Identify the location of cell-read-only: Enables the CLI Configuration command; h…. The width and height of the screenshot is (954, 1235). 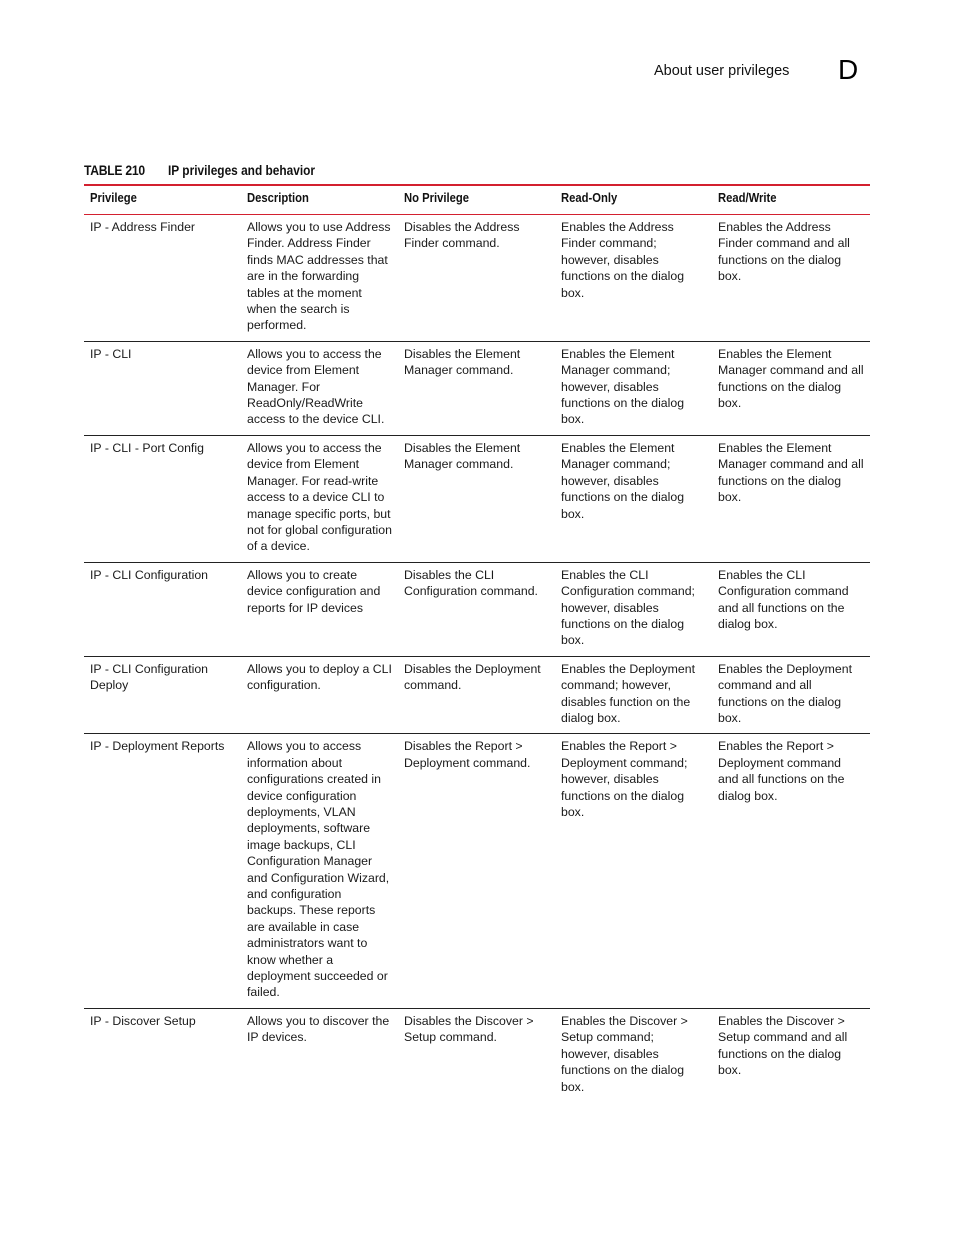
(633, 609).